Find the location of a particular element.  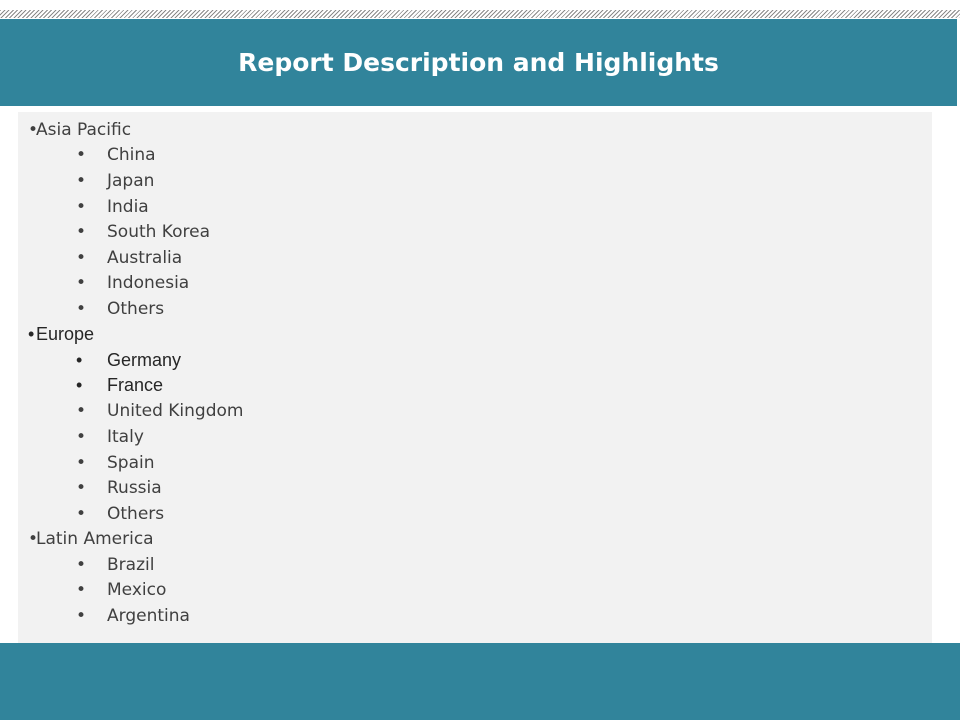

country-item: • Argentina is located at coordinates (135, 616).